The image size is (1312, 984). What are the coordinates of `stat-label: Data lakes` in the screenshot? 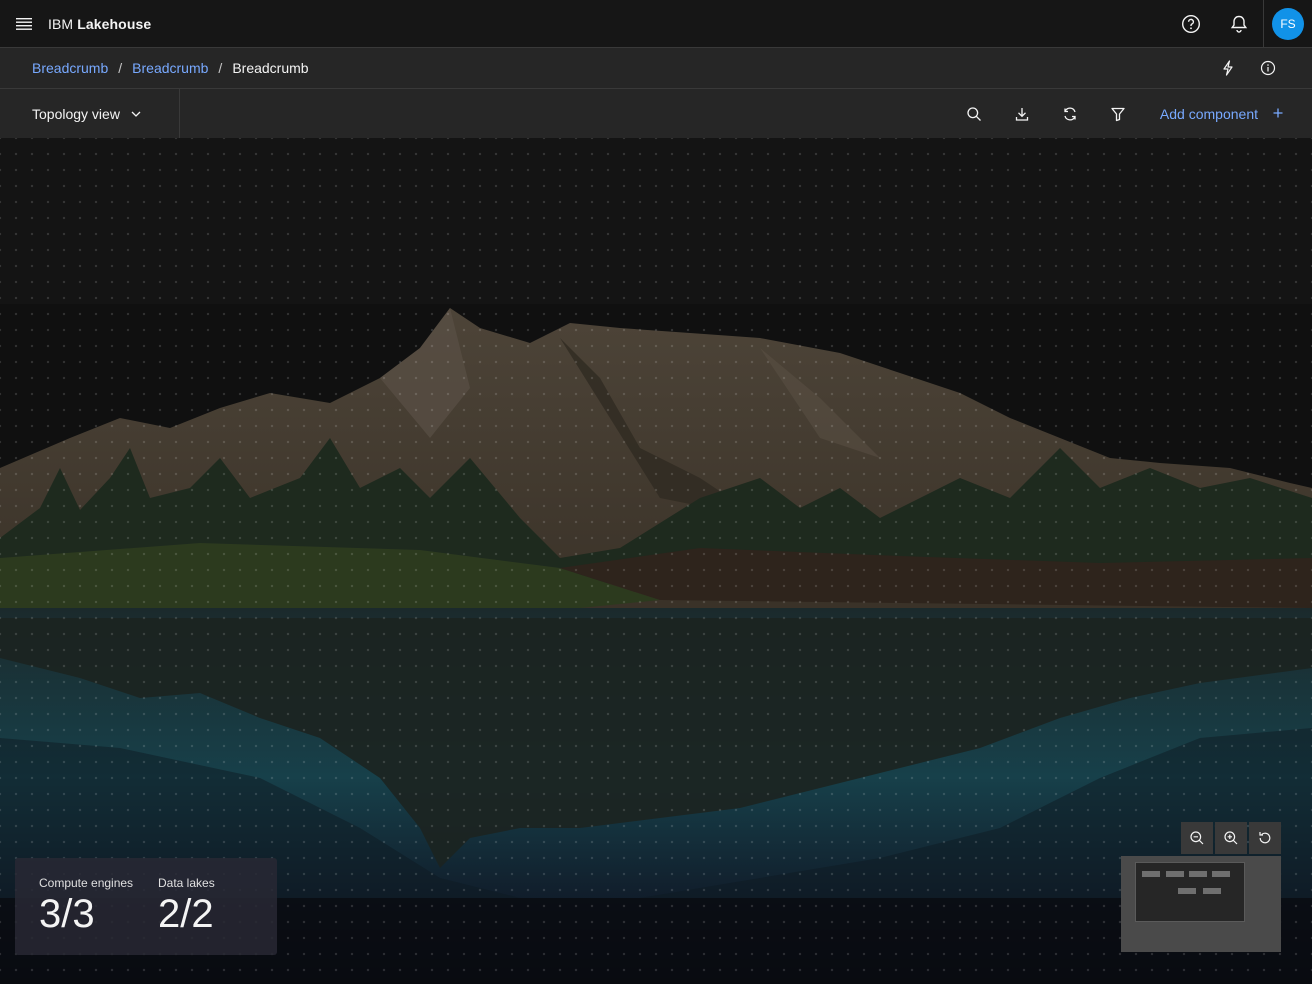 It's located at (186, 883).